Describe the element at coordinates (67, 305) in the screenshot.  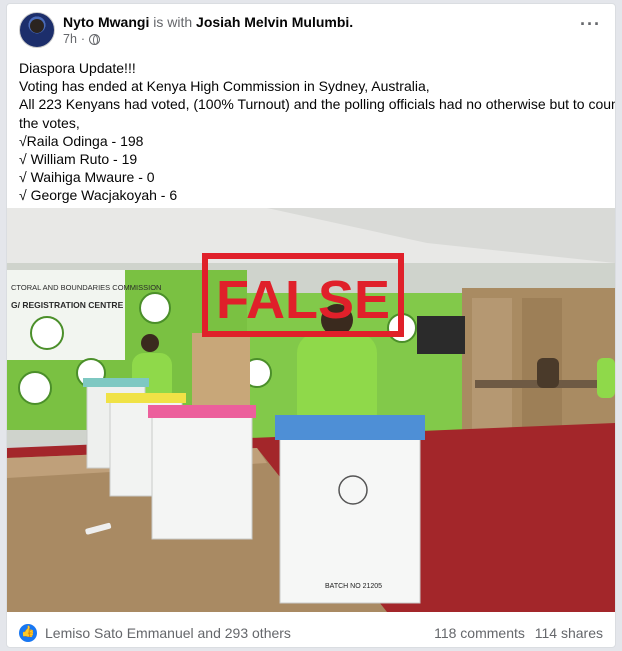
I see `banner-line2: G/ REGISTRATION CENTRE` at that location.